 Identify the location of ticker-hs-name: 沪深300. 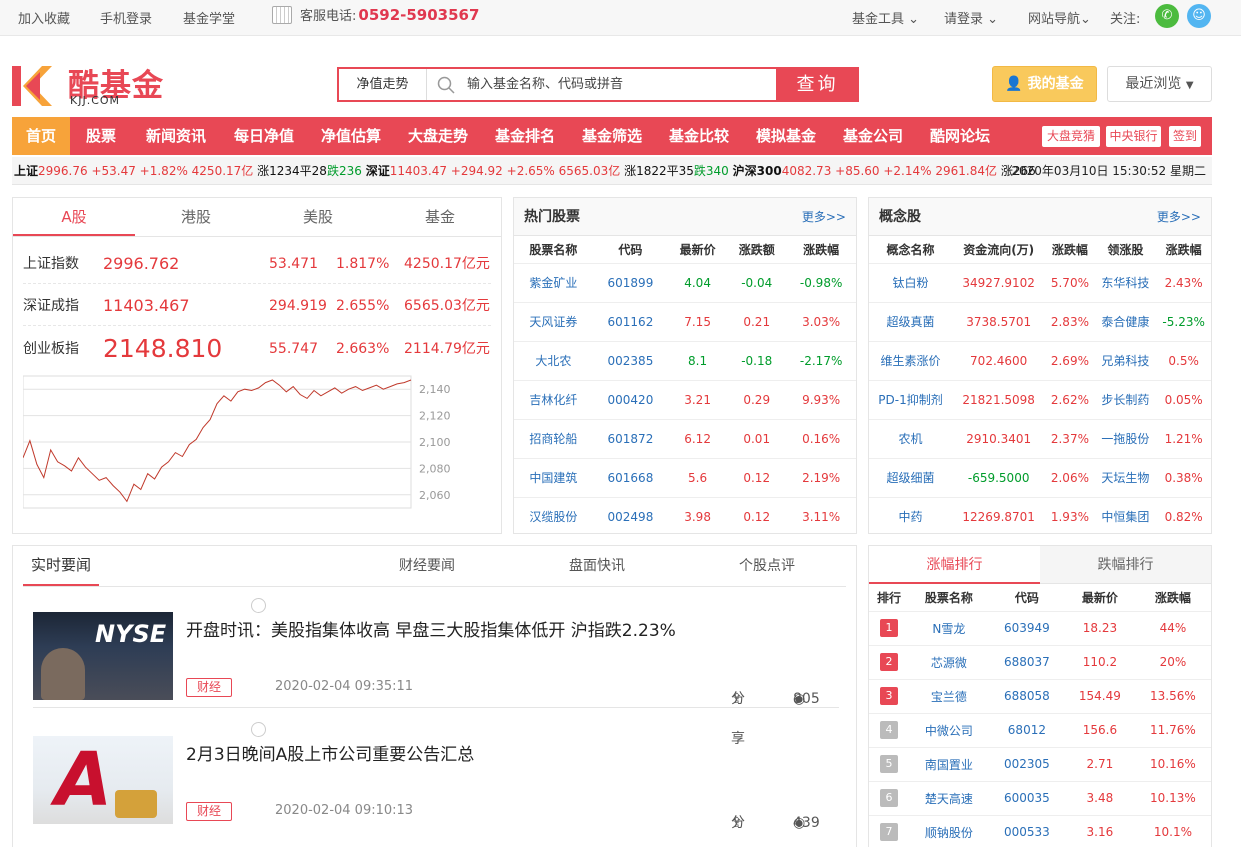
(757, 171).